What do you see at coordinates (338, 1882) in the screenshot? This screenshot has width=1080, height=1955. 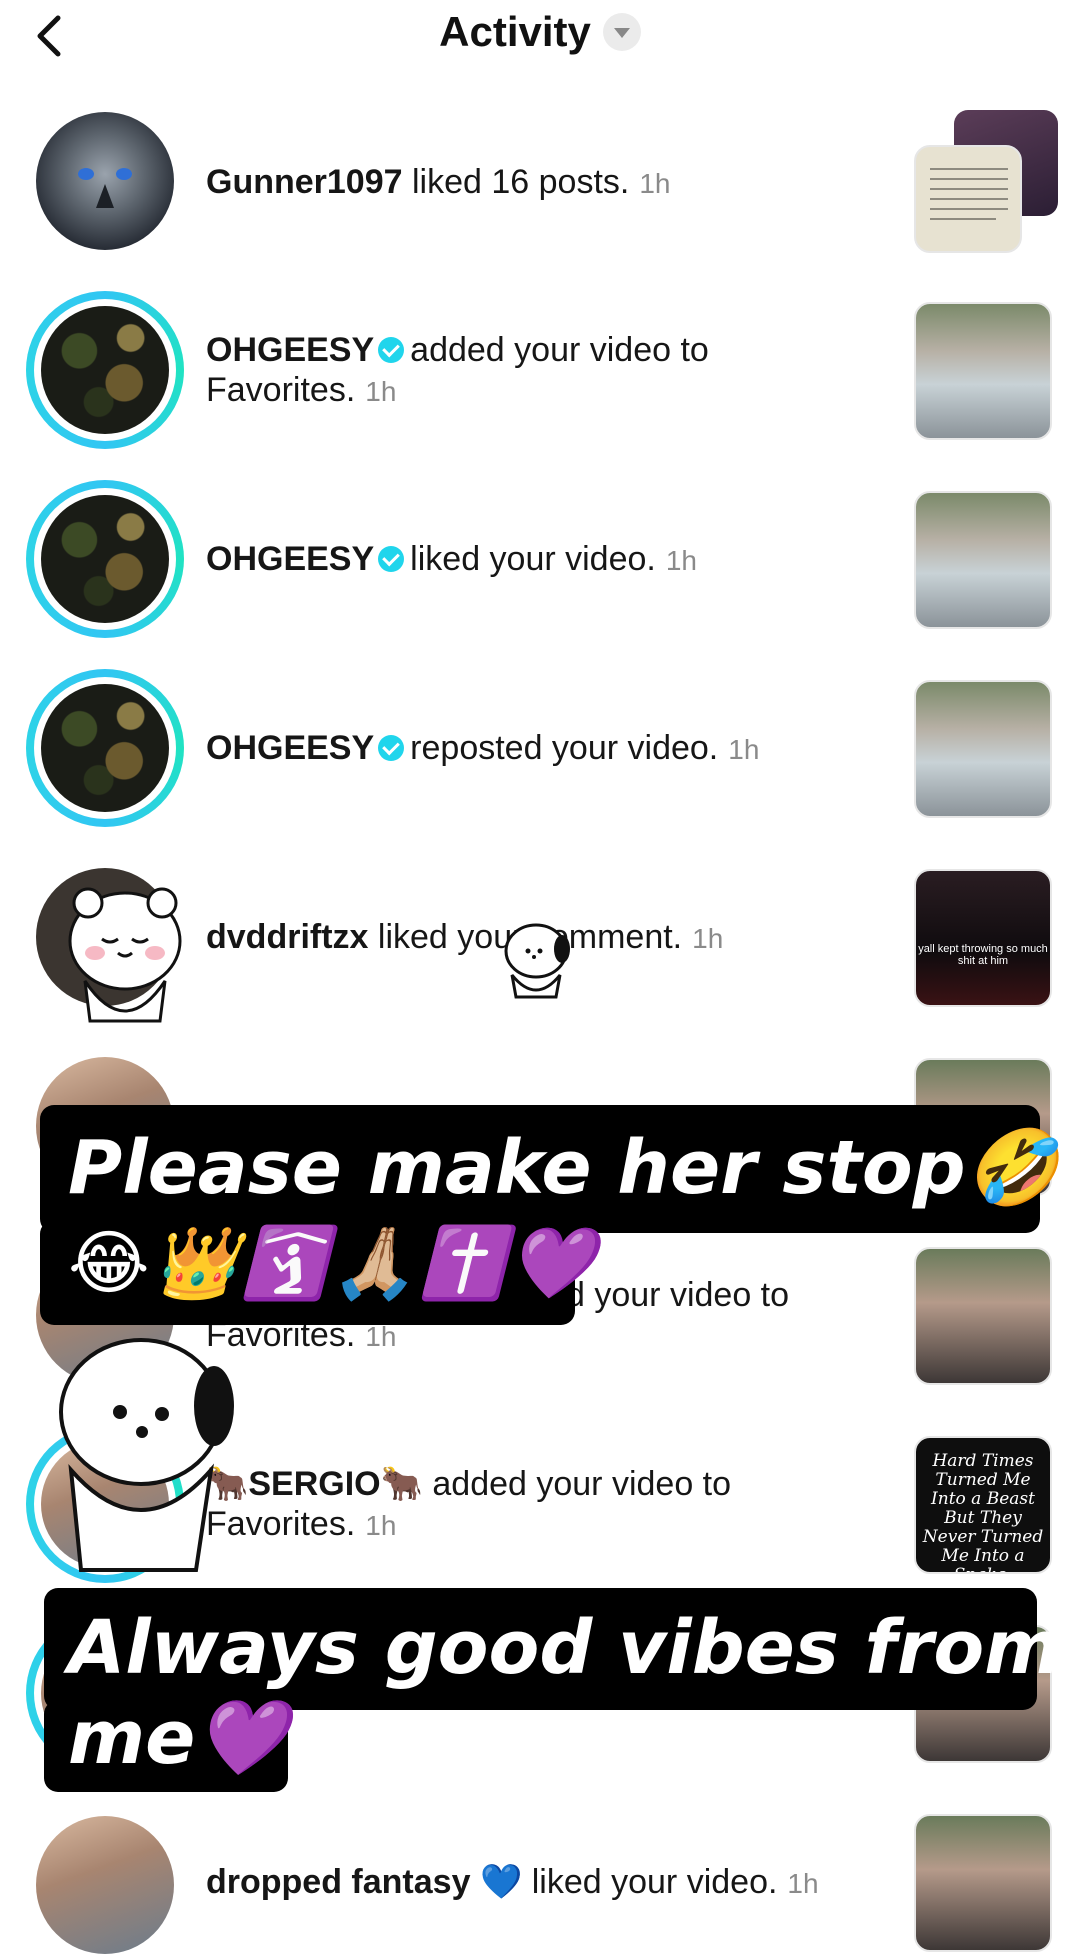 I see `username: dropped fantasy` at bounding box center [338, 1882].